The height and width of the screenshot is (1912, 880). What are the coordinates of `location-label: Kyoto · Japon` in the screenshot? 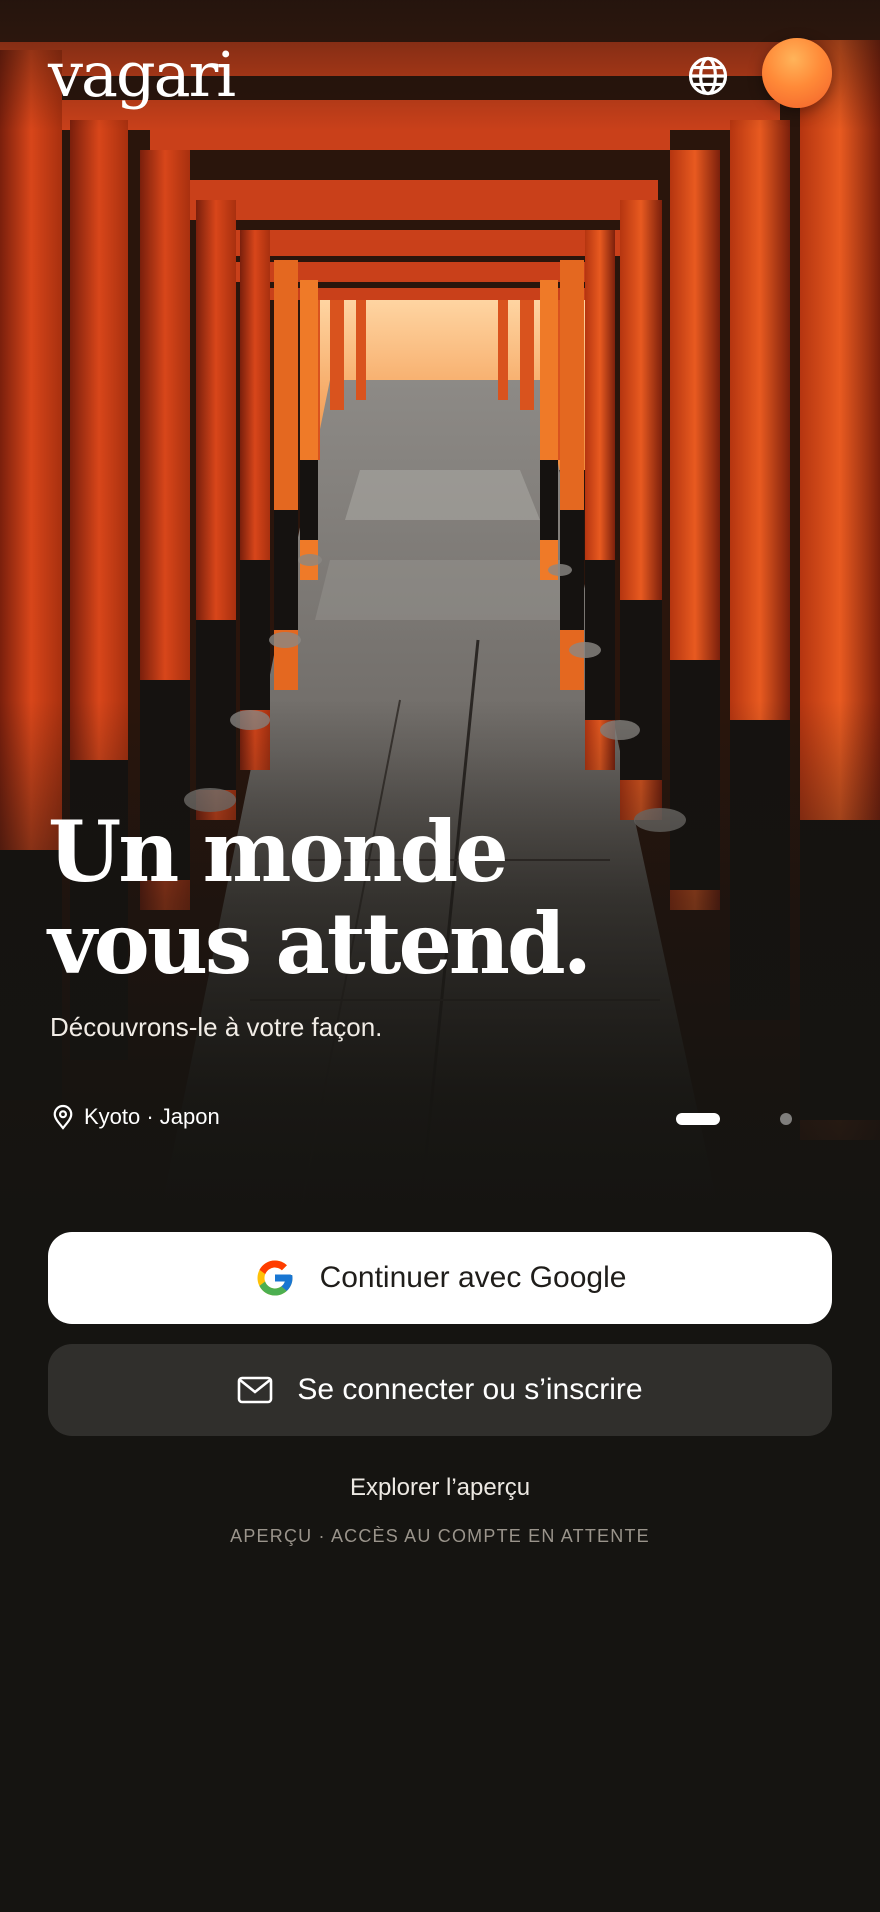 It's located at (136, 1117).